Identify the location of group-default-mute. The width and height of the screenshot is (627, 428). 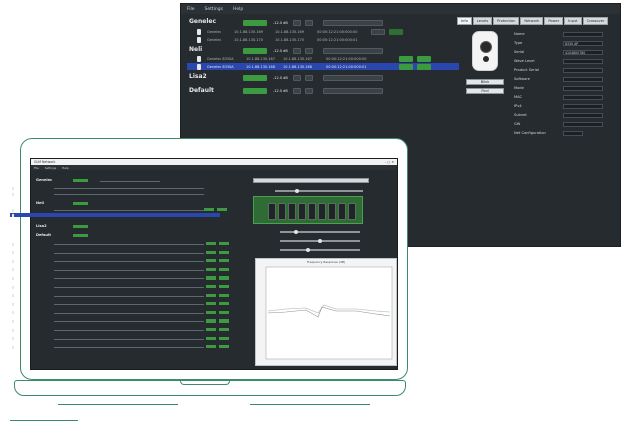
(297, 91).